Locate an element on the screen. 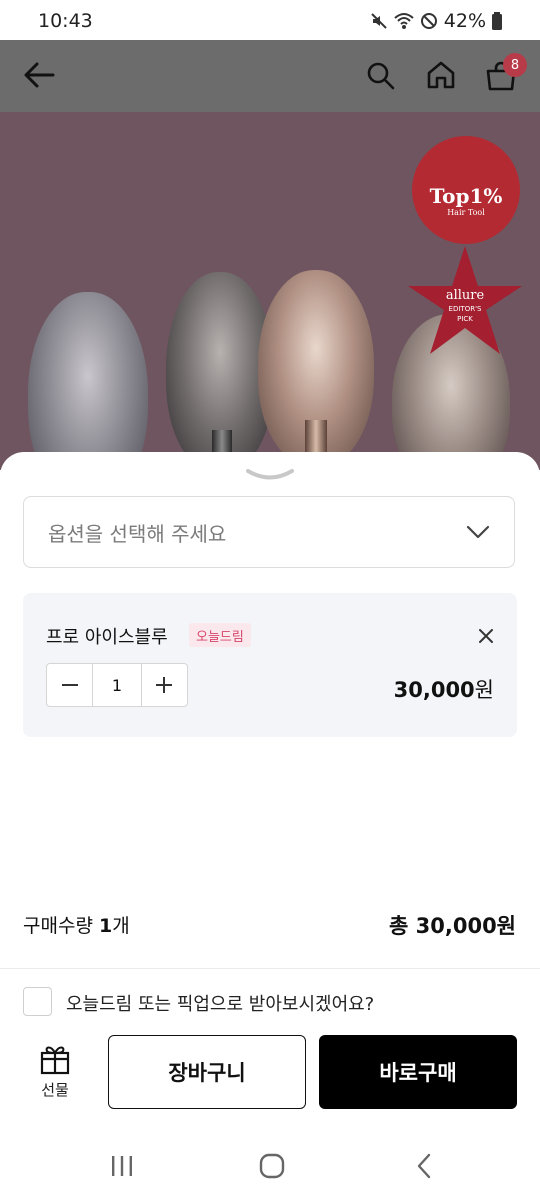 The height and width of the screenshot is (1200, 540). search-button is located at coordinates (381, 76).